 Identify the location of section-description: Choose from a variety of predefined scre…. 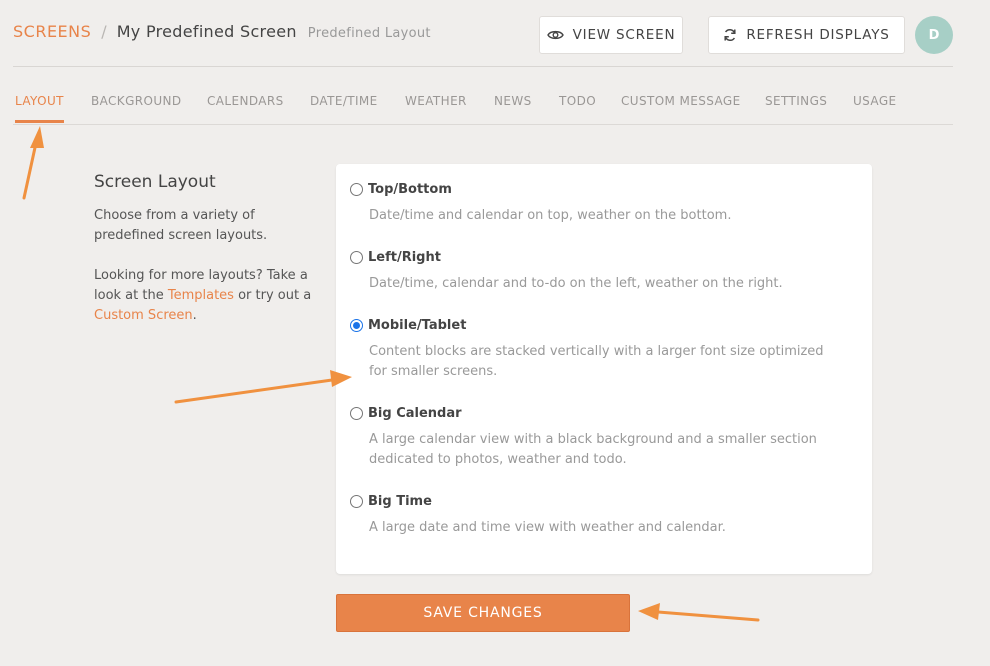
(181, 225).